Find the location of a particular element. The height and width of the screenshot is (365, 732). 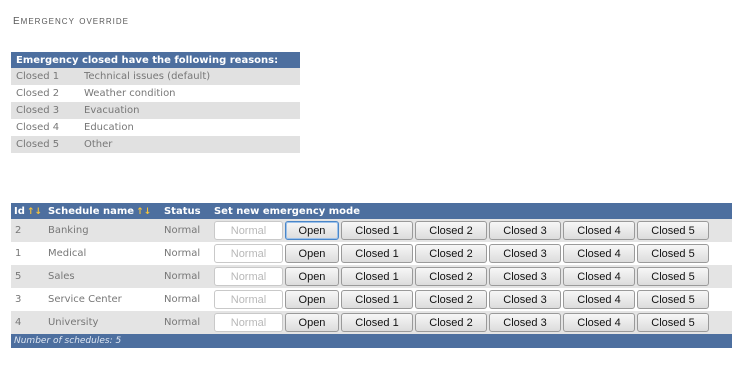

column-header-status: Status is located at coordinates (185, 211).